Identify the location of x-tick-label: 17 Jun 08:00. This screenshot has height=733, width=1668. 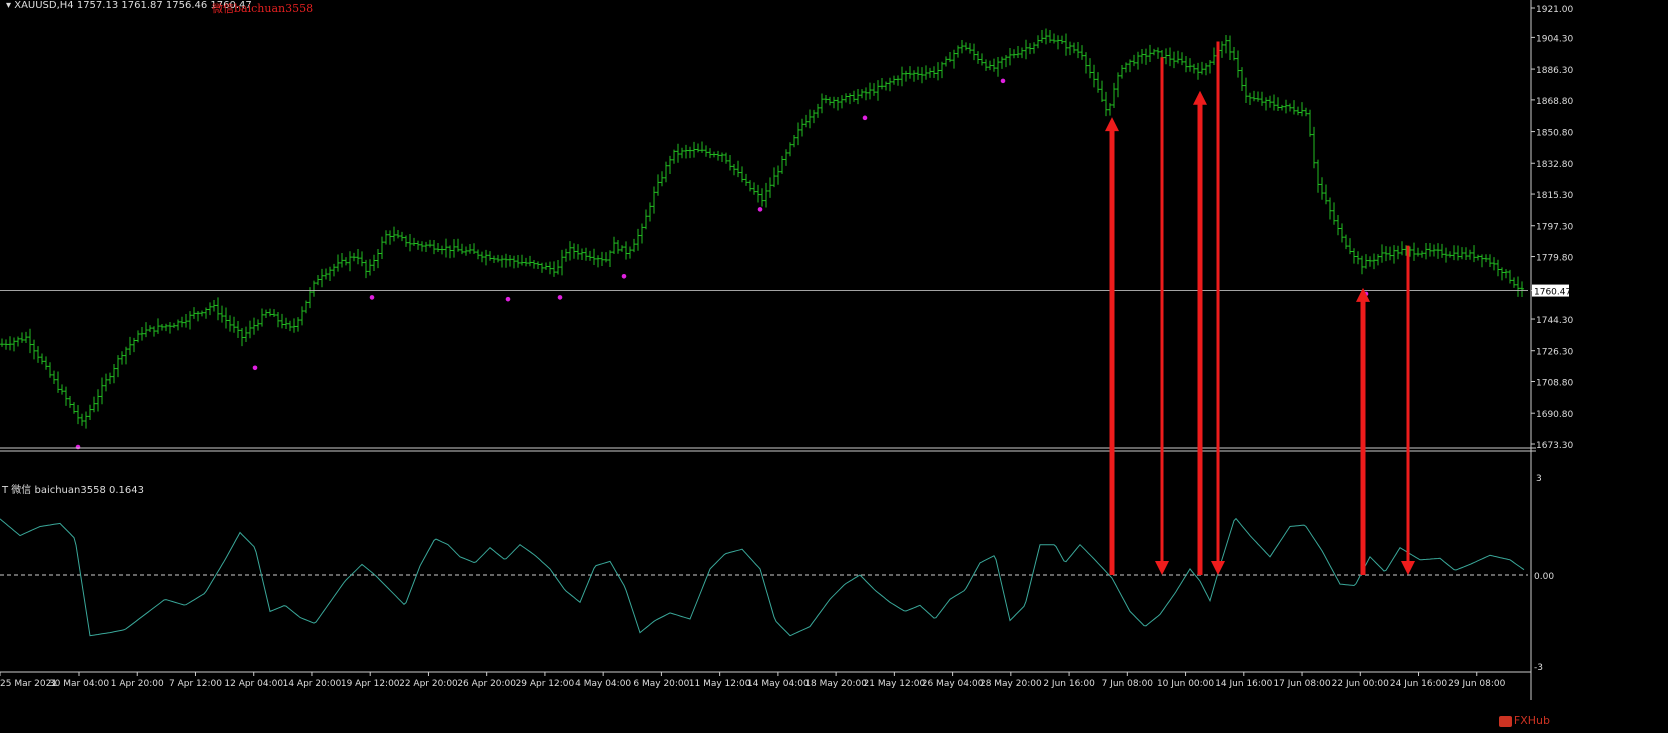
(1301, 684).